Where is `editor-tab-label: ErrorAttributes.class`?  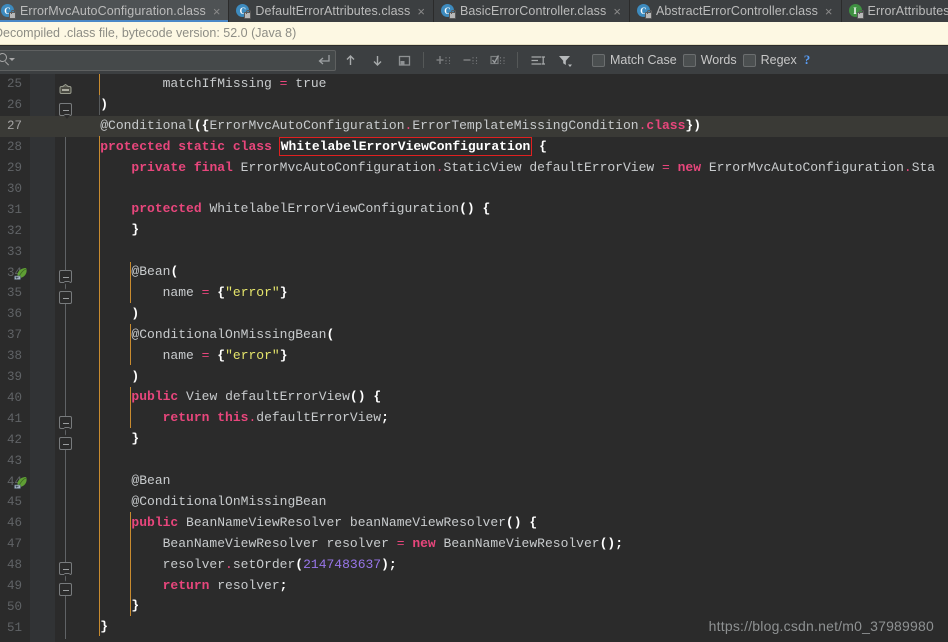
editor-tab-label: ErrorAttributes.class is located at coordinates (907, 11).